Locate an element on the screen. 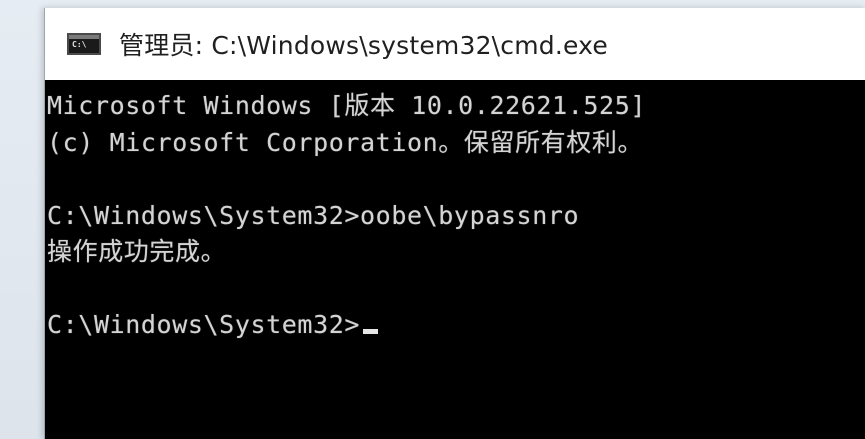 The image size is (865, 439). console-prompt-line: C:\Windows\System32> is located at coordinates (456, 325).